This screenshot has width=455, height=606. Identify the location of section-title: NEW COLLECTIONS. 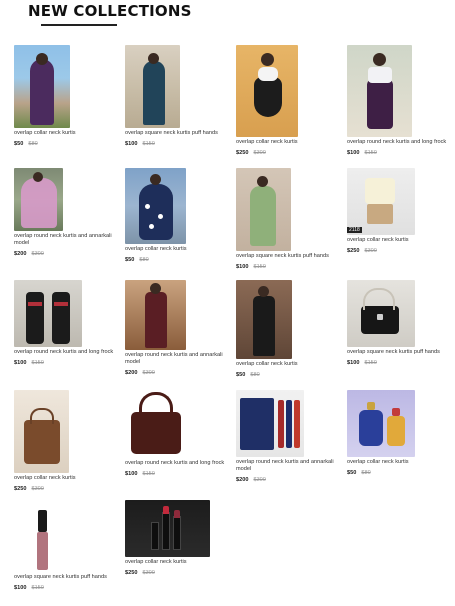
(110, 11).